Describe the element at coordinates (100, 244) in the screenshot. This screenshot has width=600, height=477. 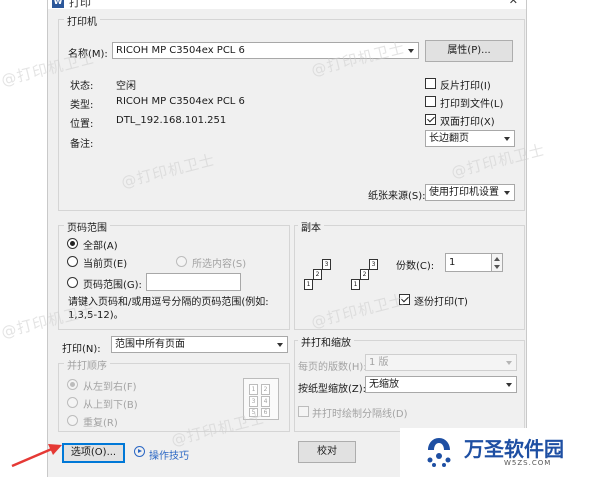
I see `range-all-label: 全部(A)` at that location.